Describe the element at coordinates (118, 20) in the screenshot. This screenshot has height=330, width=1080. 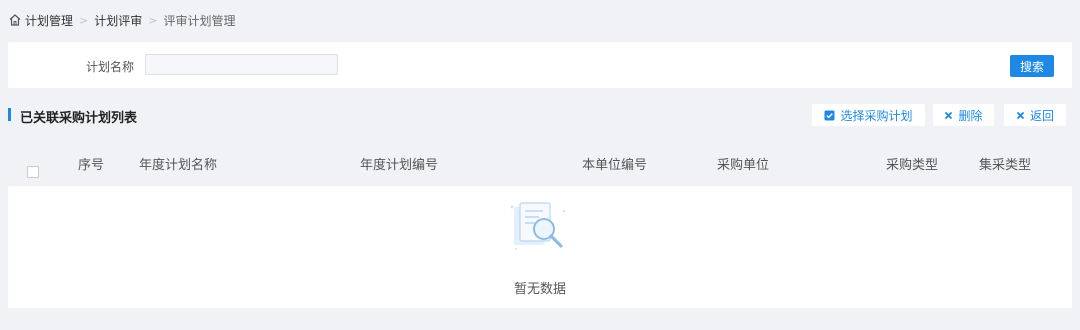
I see `breadcrumb-item-plan-review: 计划评审` at that location.